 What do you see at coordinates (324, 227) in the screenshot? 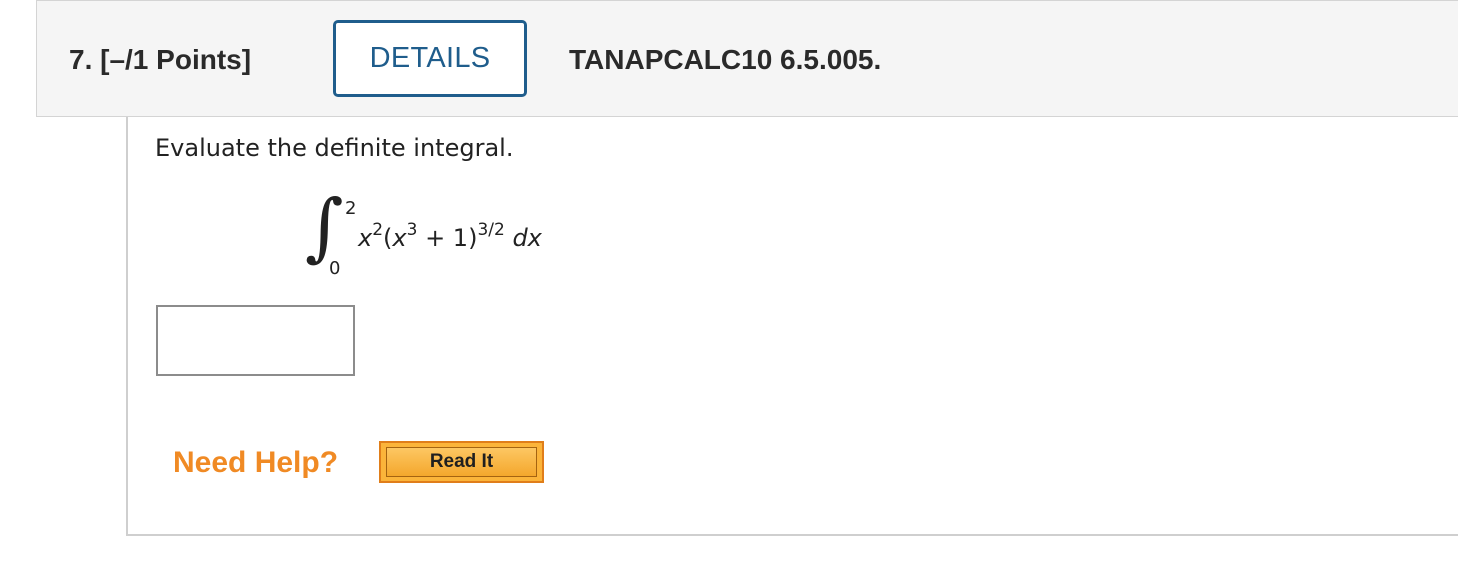
I see `integral-sign-icon: ∫` at bounding box center [324, 227].